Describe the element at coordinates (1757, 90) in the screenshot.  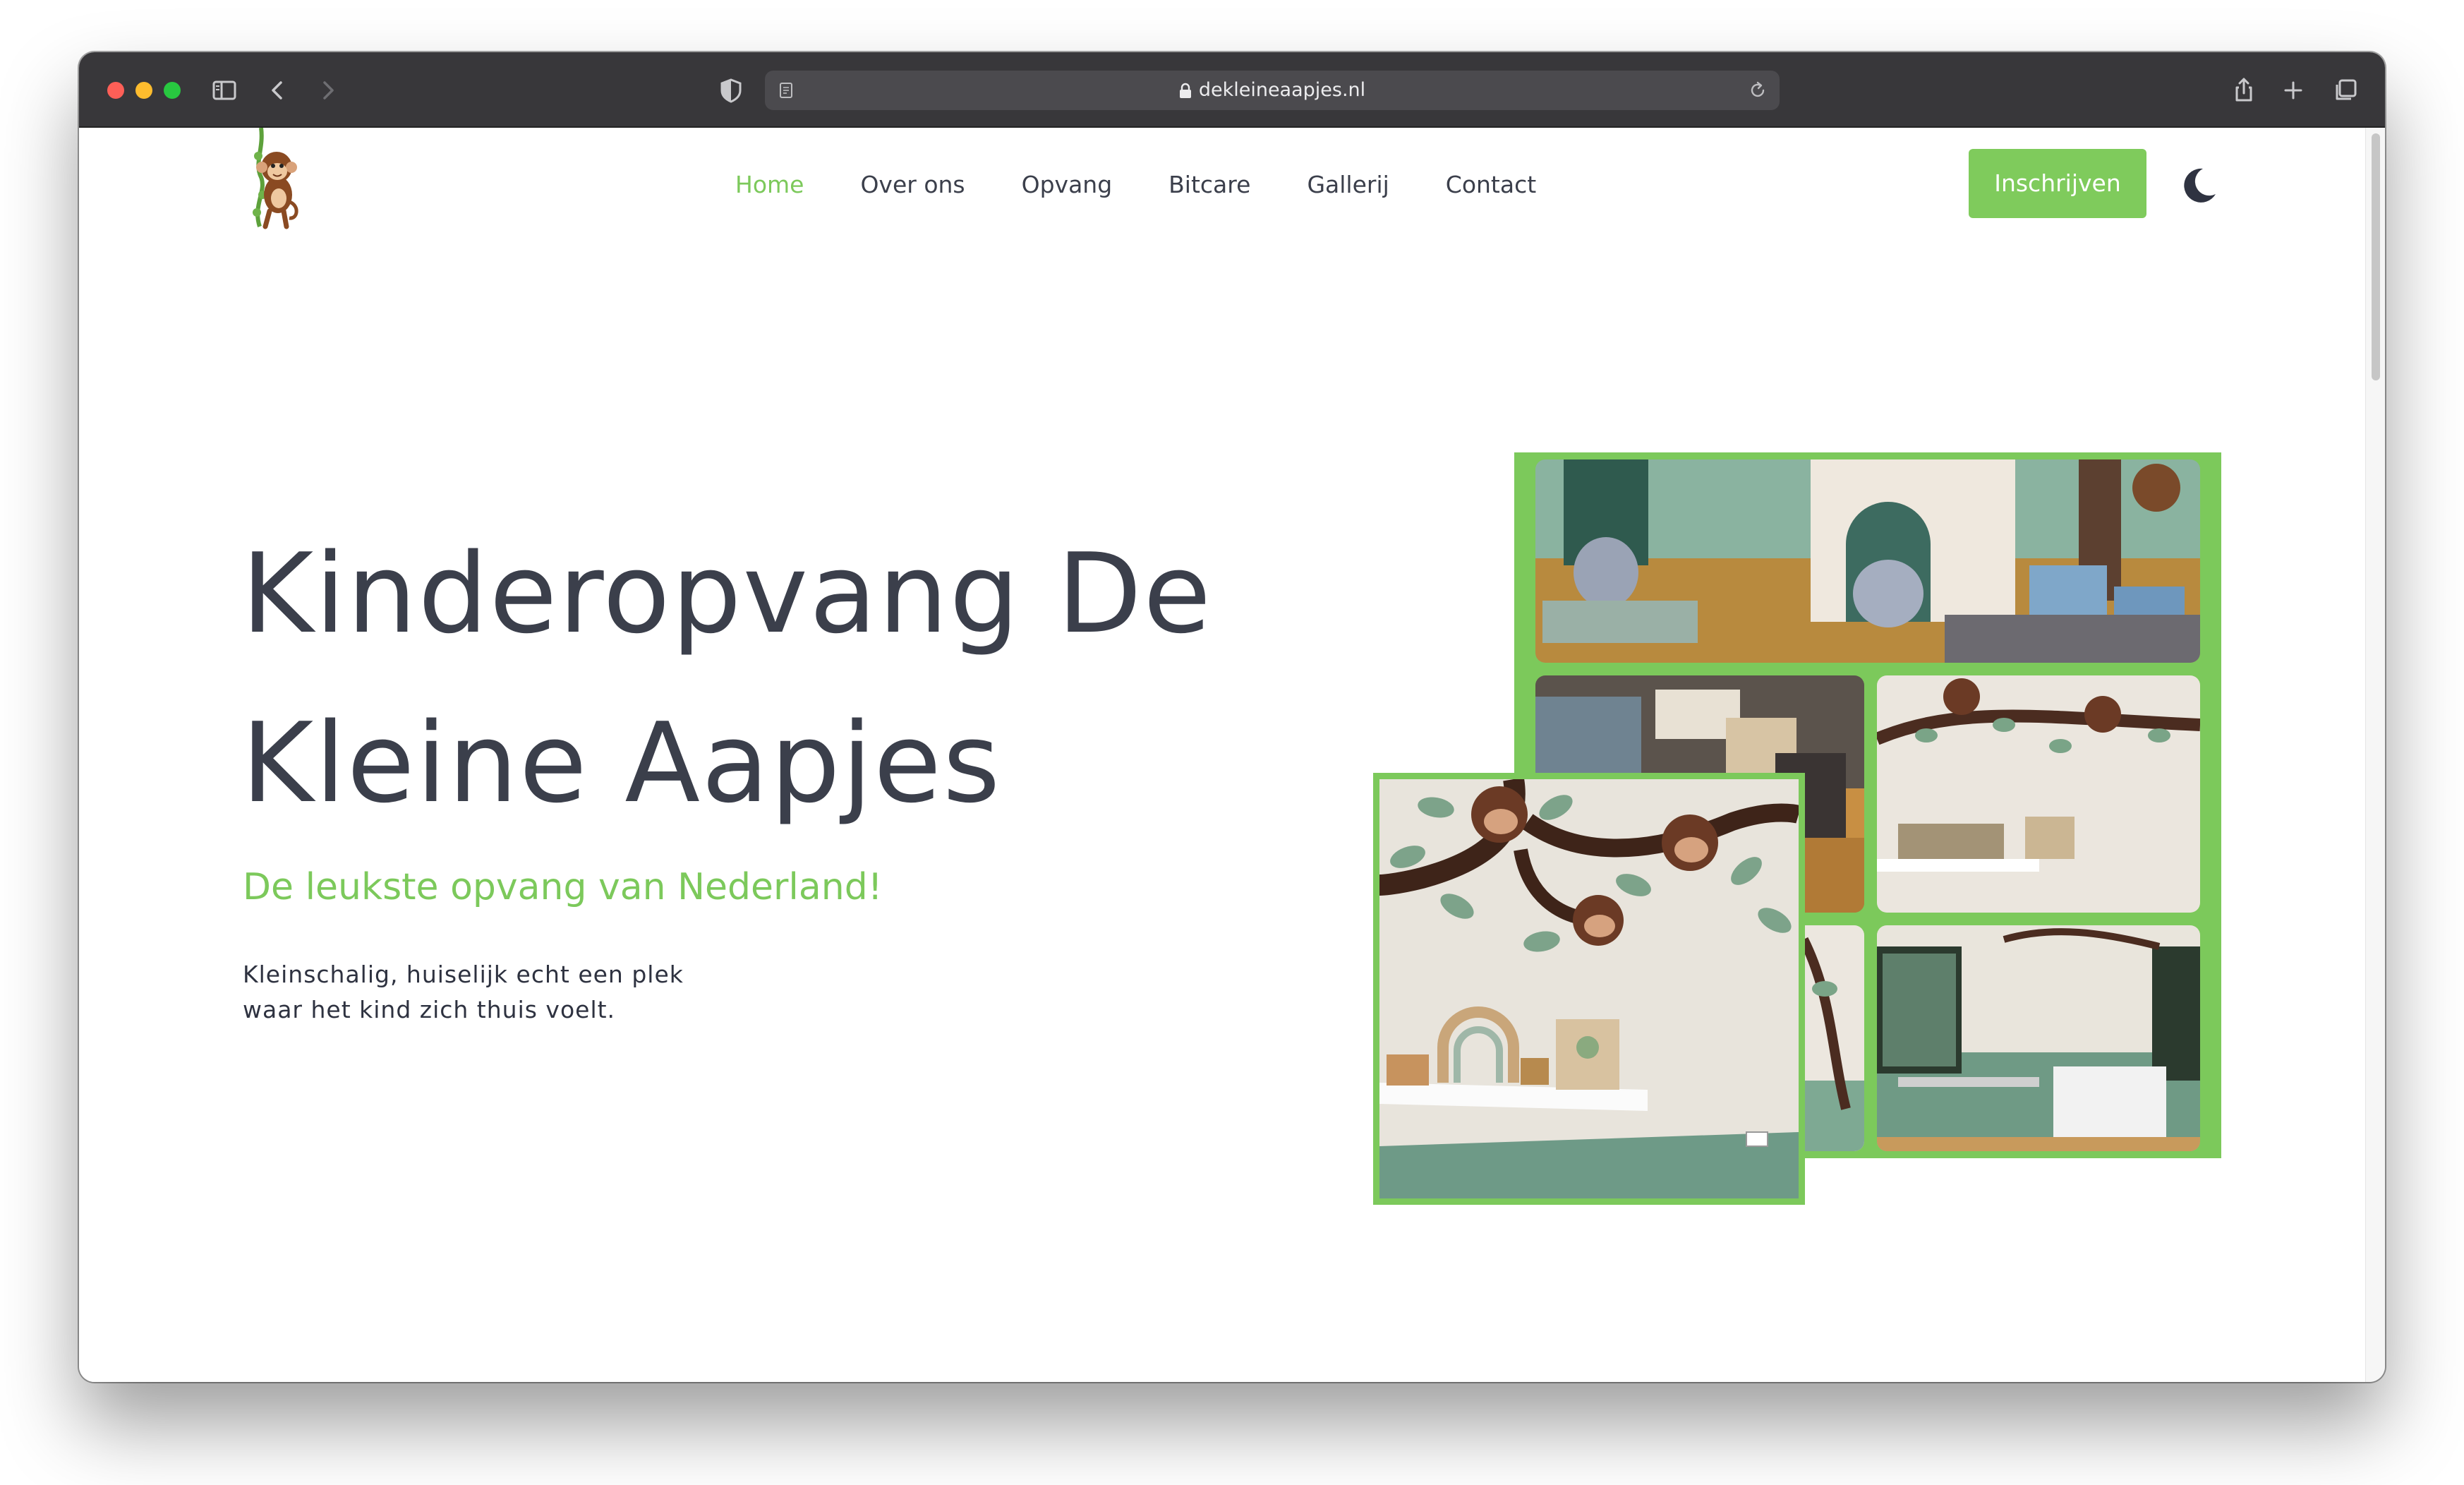
I see `reload-icon` at that location.